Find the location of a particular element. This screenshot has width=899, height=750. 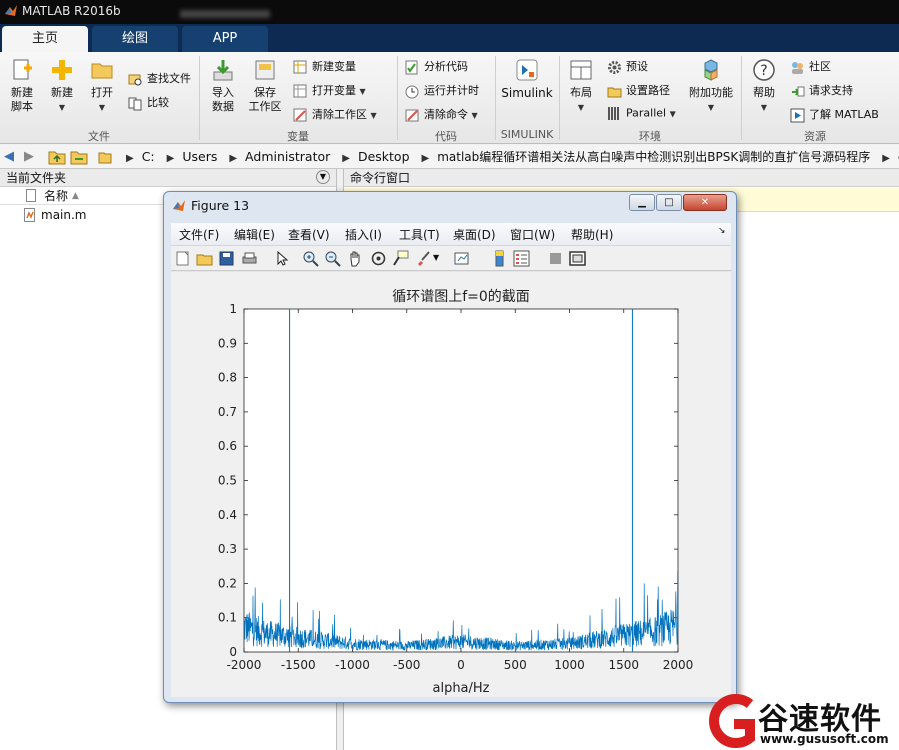

layout-button: 布局 ▼ is located at coordinates (581, 86).